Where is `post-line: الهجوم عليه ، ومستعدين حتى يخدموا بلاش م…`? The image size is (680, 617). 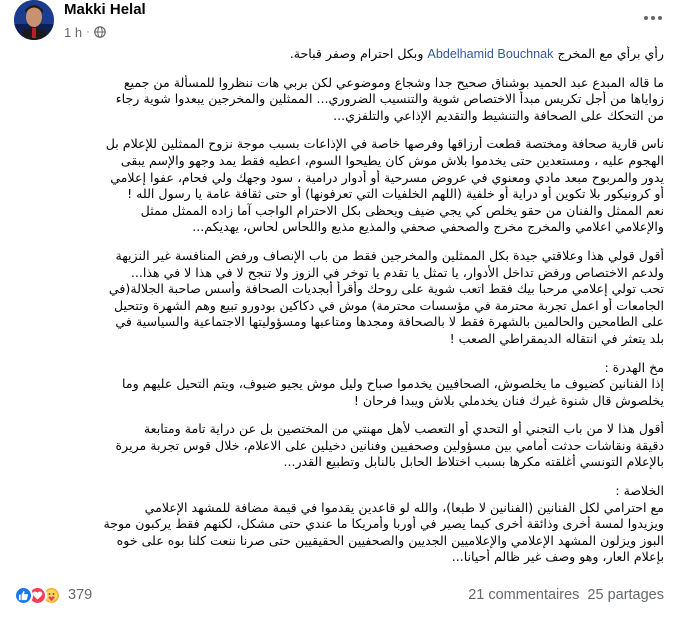 post-line: الهجوم عليه ، ومستعدين حتى يخدموا بلاش م… is located at coordinates (392, 160).